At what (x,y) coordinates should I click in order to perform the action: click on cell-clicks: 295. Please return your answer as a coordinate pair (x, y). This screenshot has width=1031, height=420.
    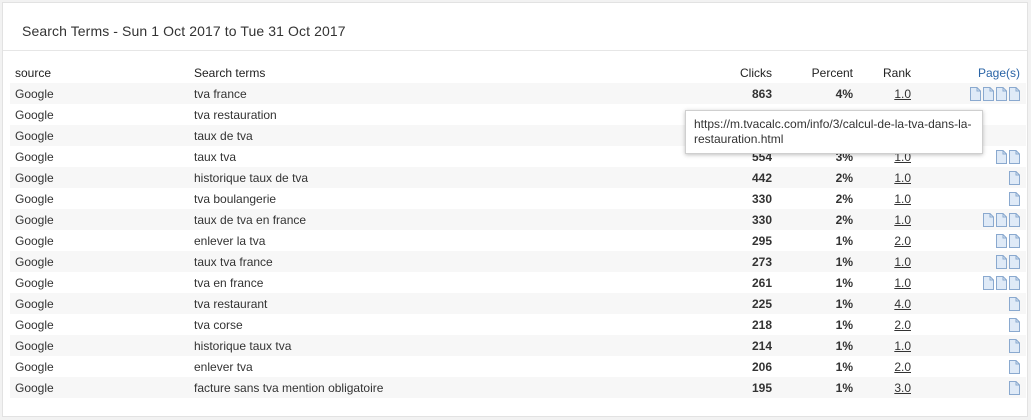
    Looking at the image, I should click on (761, 240).